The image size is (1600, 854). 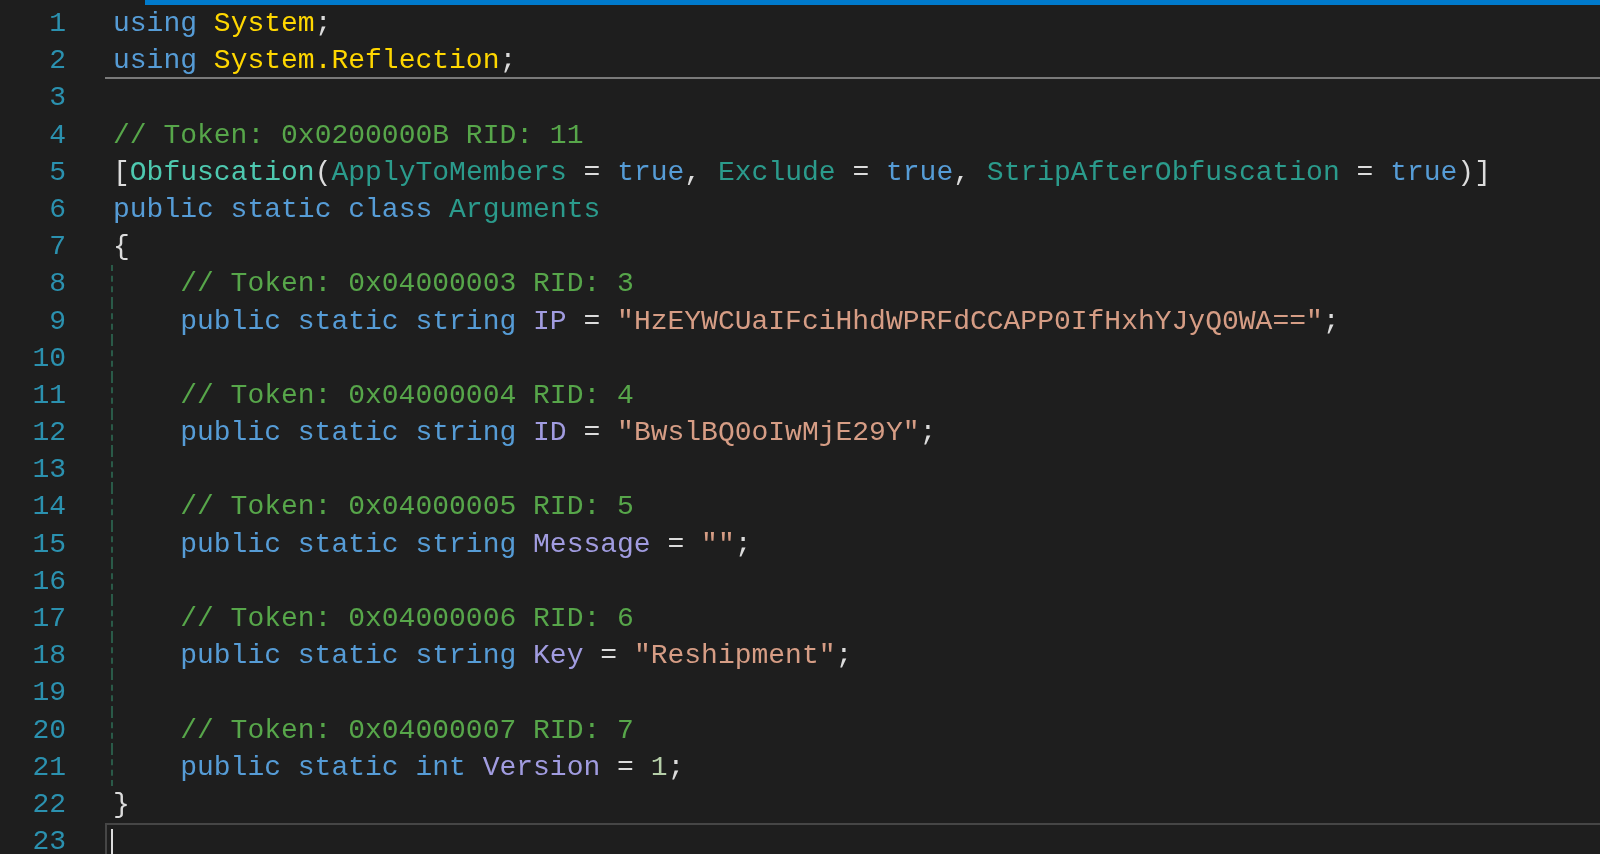 What do you see at coordinates (49, 804) in the screenshot?
I see `line-number: 22` at bounding box center [49, 804].